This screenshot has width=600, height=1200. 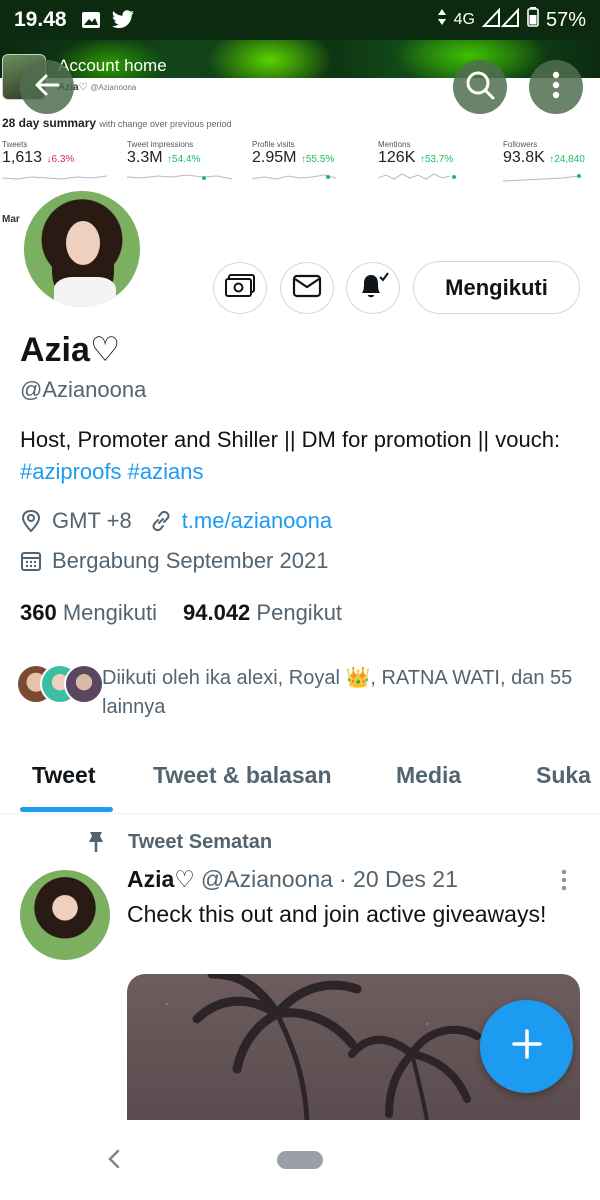 What do you see at coordinates (71, 471) in the screenshot?
I see `bio-hashtag-aziproofs: #aziproofs` at bounding box center [71, 471].